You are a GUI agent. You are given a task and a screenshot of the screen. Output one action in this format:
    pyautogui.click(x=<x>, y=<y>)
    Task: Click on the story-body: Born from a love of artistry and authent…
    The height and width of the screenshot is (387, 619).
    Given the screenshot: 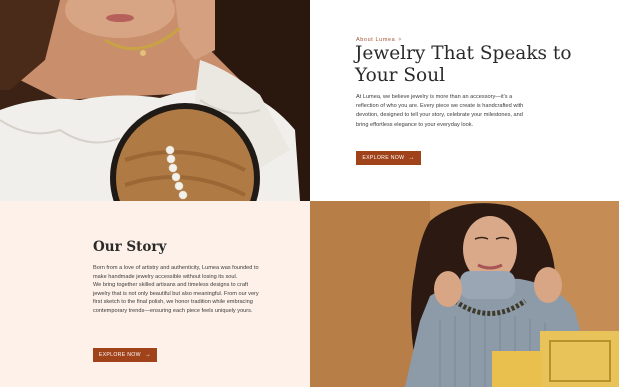 What is the action you would take?
    pyautogui.click(x=178, y=290)
    